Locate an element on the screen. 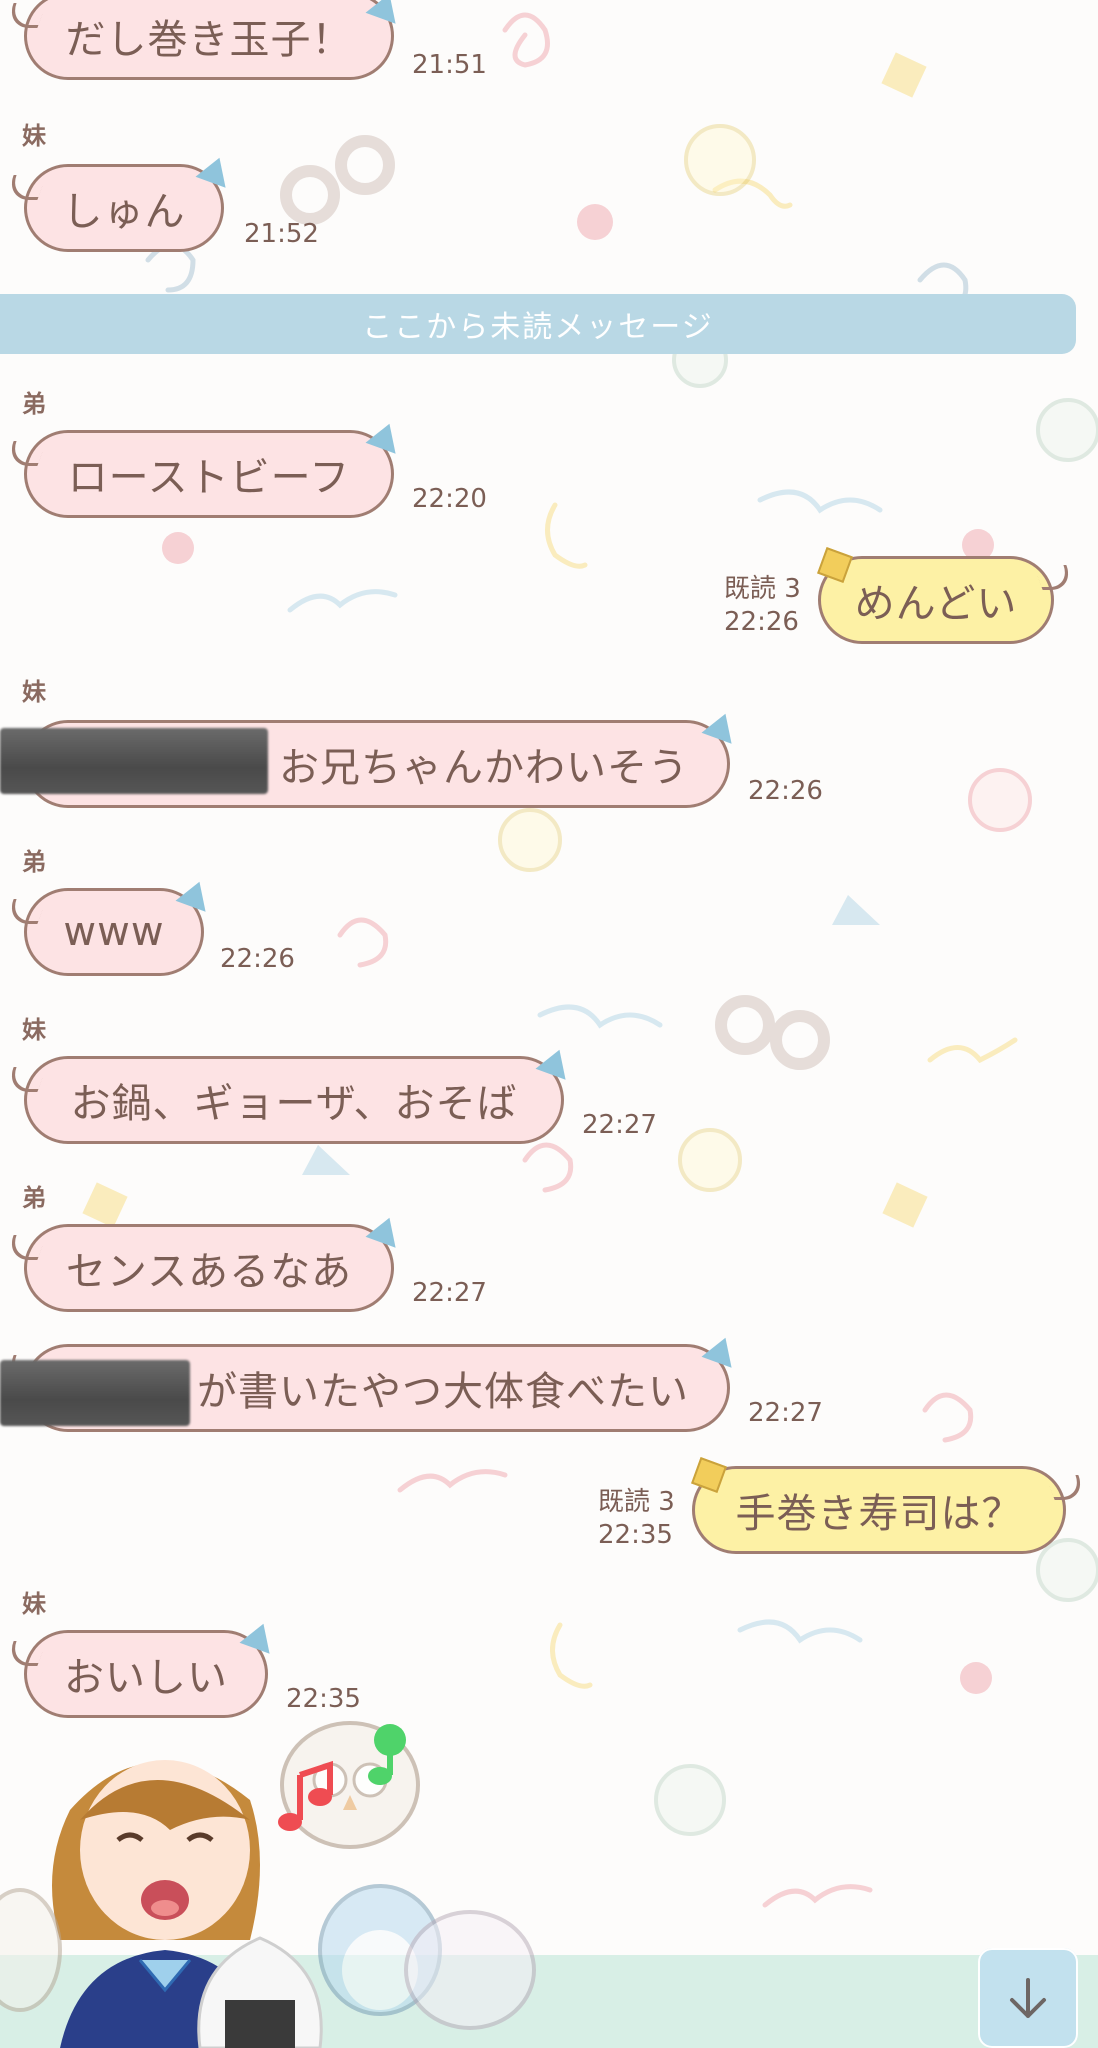 The height and width of the screenshot is (2048, 1098). message-bubble: www is located at coordinates (119, 926).